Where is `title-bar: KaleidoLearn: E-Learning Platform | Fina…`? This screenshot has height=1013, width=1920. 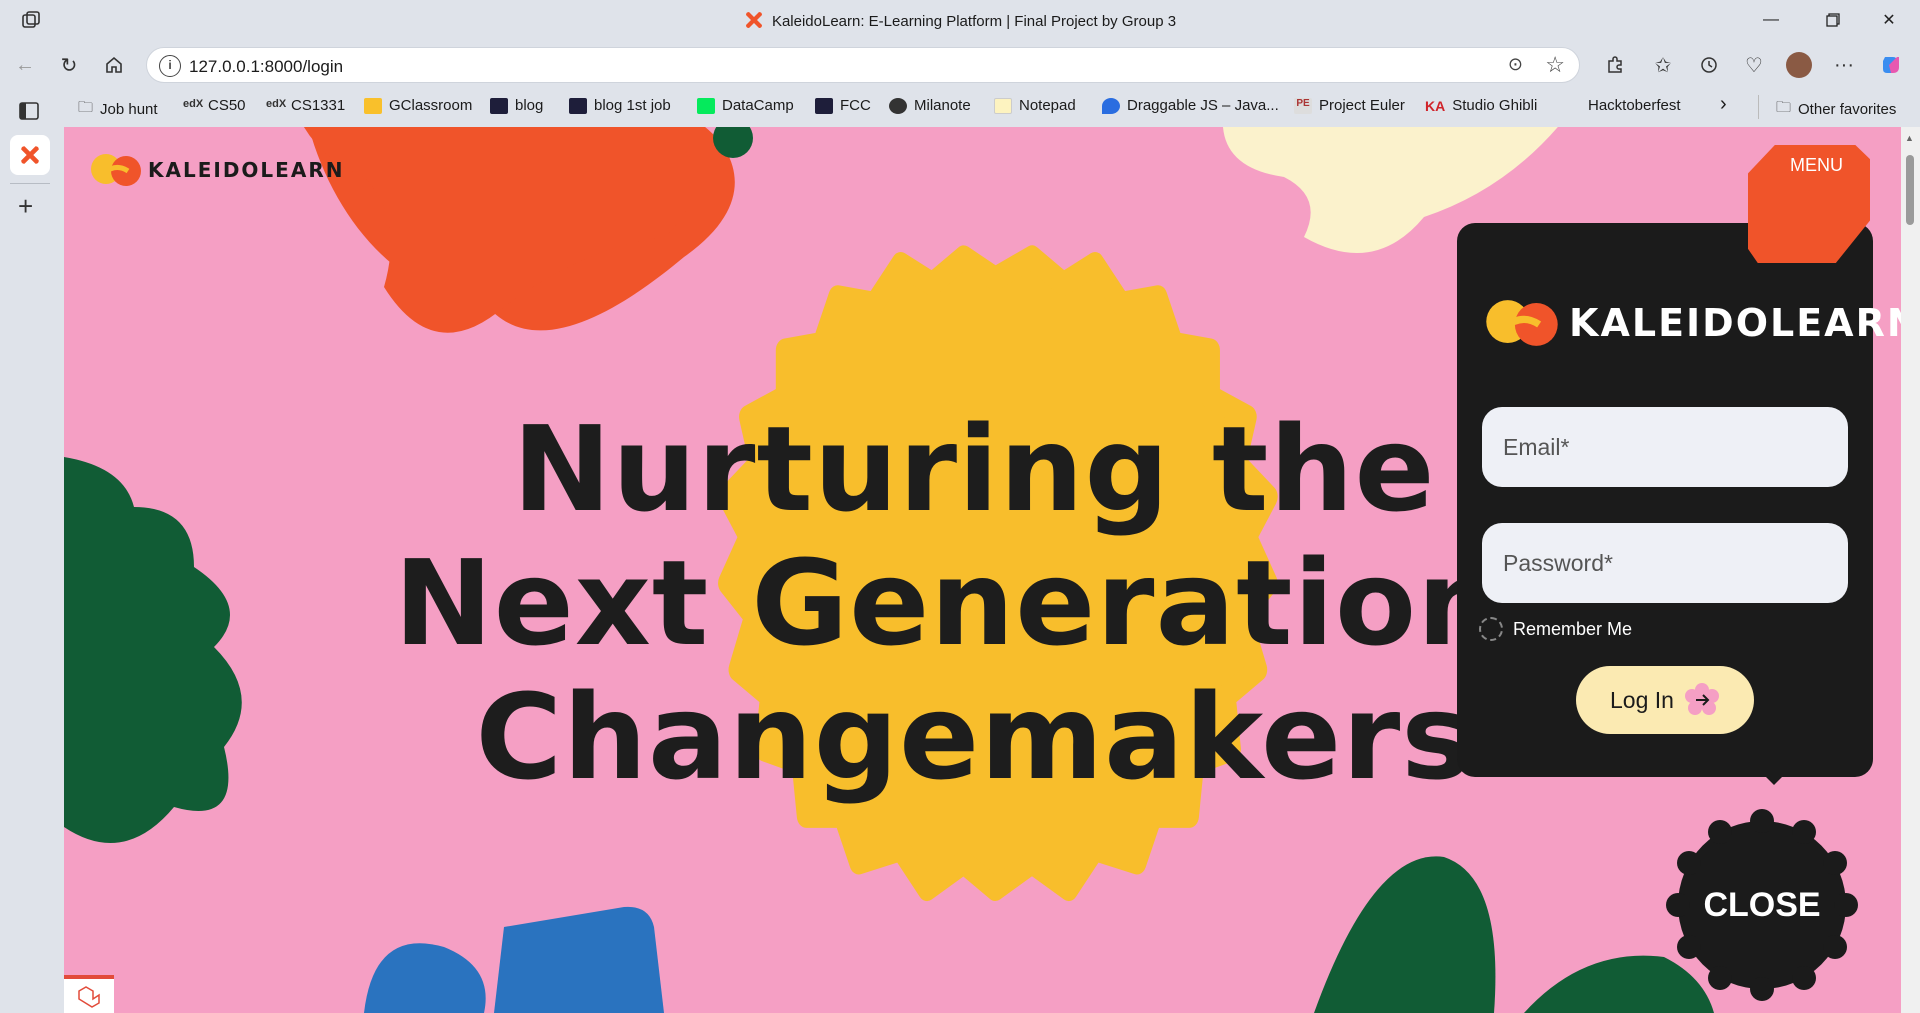 title-bar: KaleidoLearn: E-Learning Platform | Fina… is located at coordinates (960, 21).